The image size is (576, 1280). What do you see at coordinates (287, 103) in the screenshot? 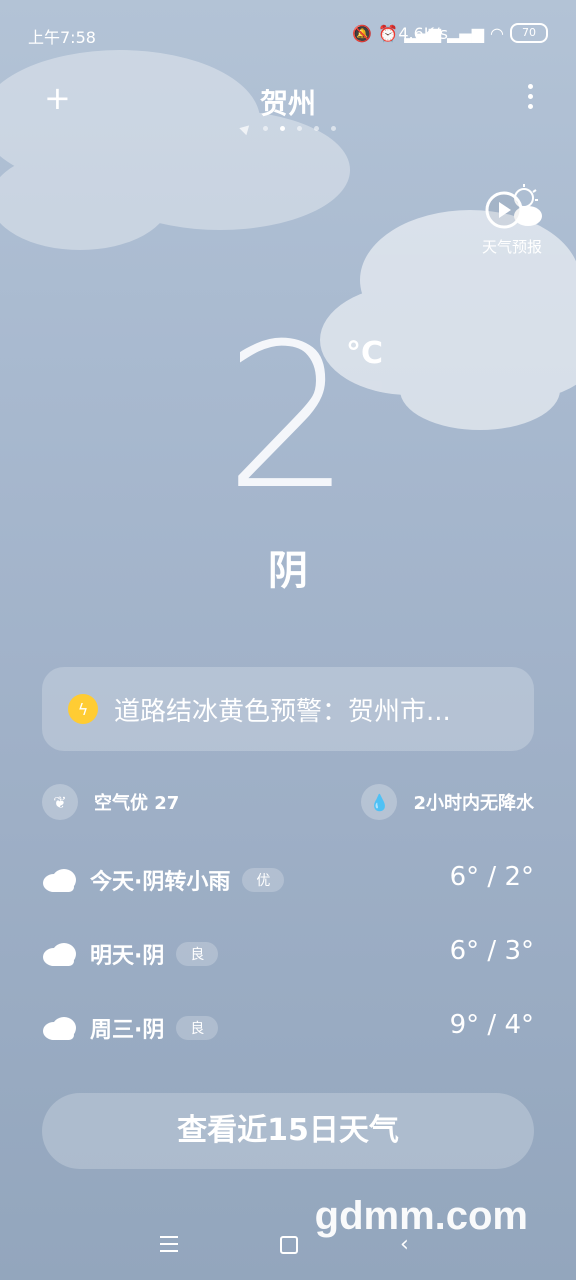
I see `city-title: 贺州` at bounding box center [287, 103].